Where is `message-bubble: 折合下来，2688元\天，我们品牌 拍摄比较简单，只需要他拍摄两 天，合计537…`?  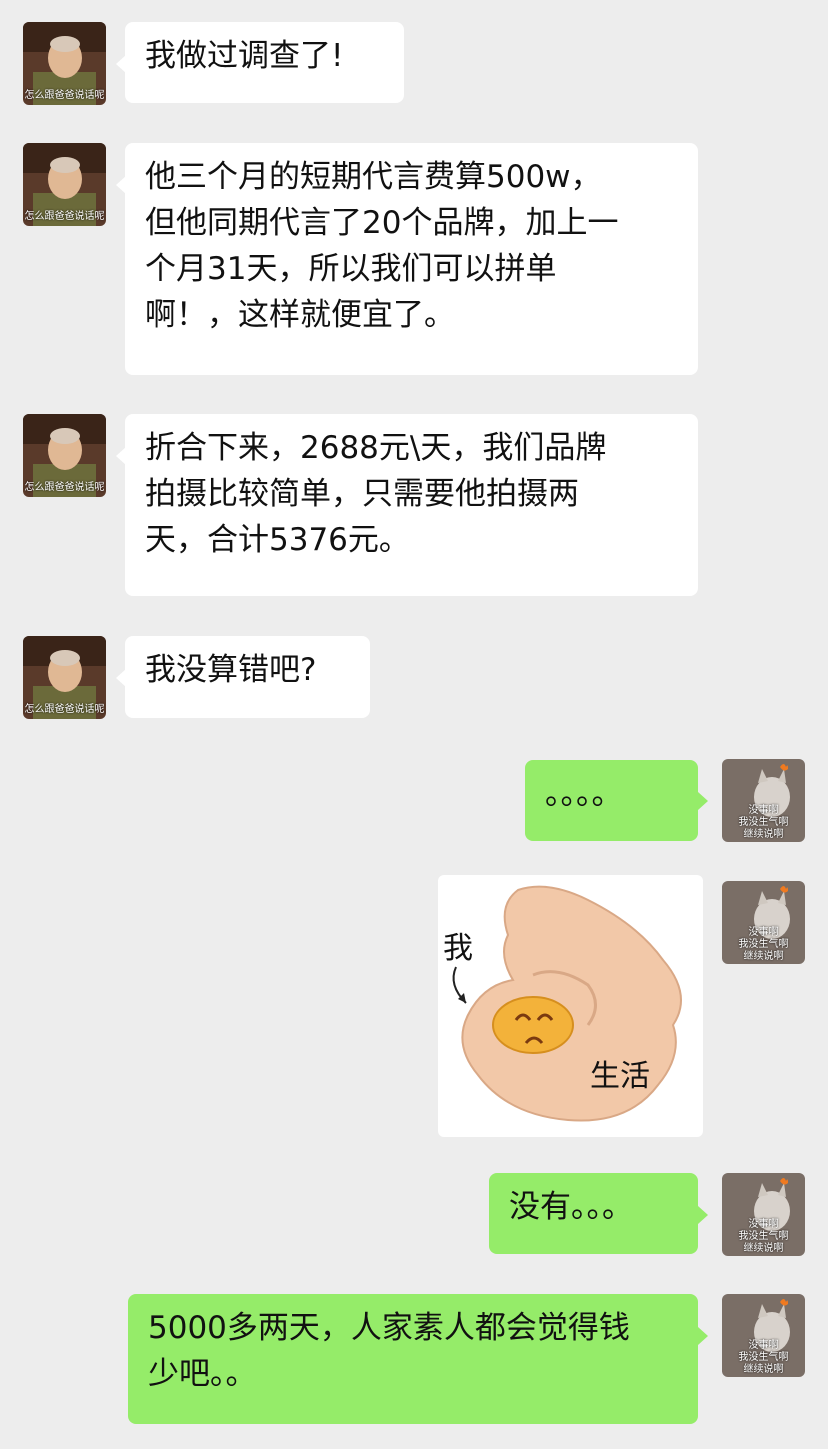 message-bubble: 折合下来，2688元\天，我们品牌 拍摄比较简单，只需要他拍摄两 天，合计537… is located at coordinates (411, 505).